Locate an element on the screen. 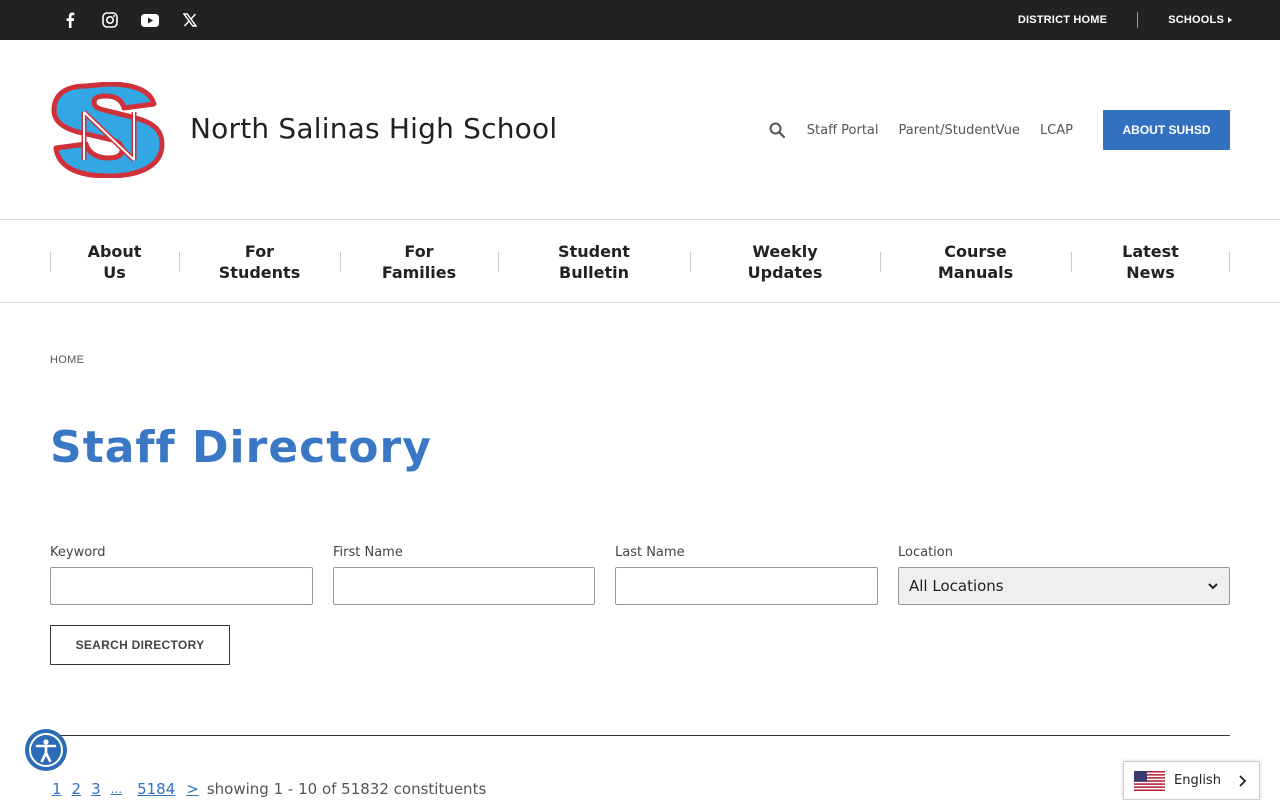 This screenshot has width=1280, height=800. us-flag-icon is located at coordinates (1149, 780).